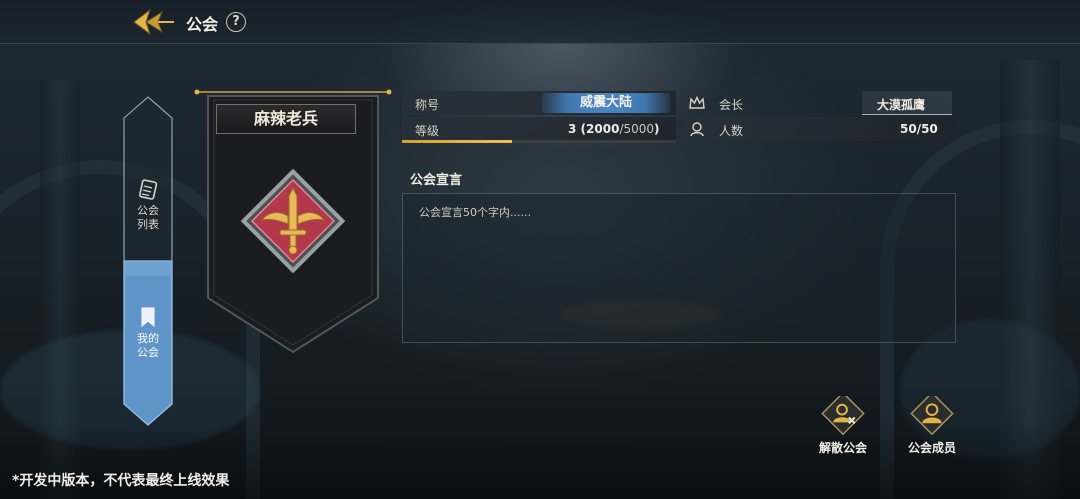 This screenshot has width=1080, height=499. I want to click on guild-banner: 麻辣老兵, so click(293, 222).